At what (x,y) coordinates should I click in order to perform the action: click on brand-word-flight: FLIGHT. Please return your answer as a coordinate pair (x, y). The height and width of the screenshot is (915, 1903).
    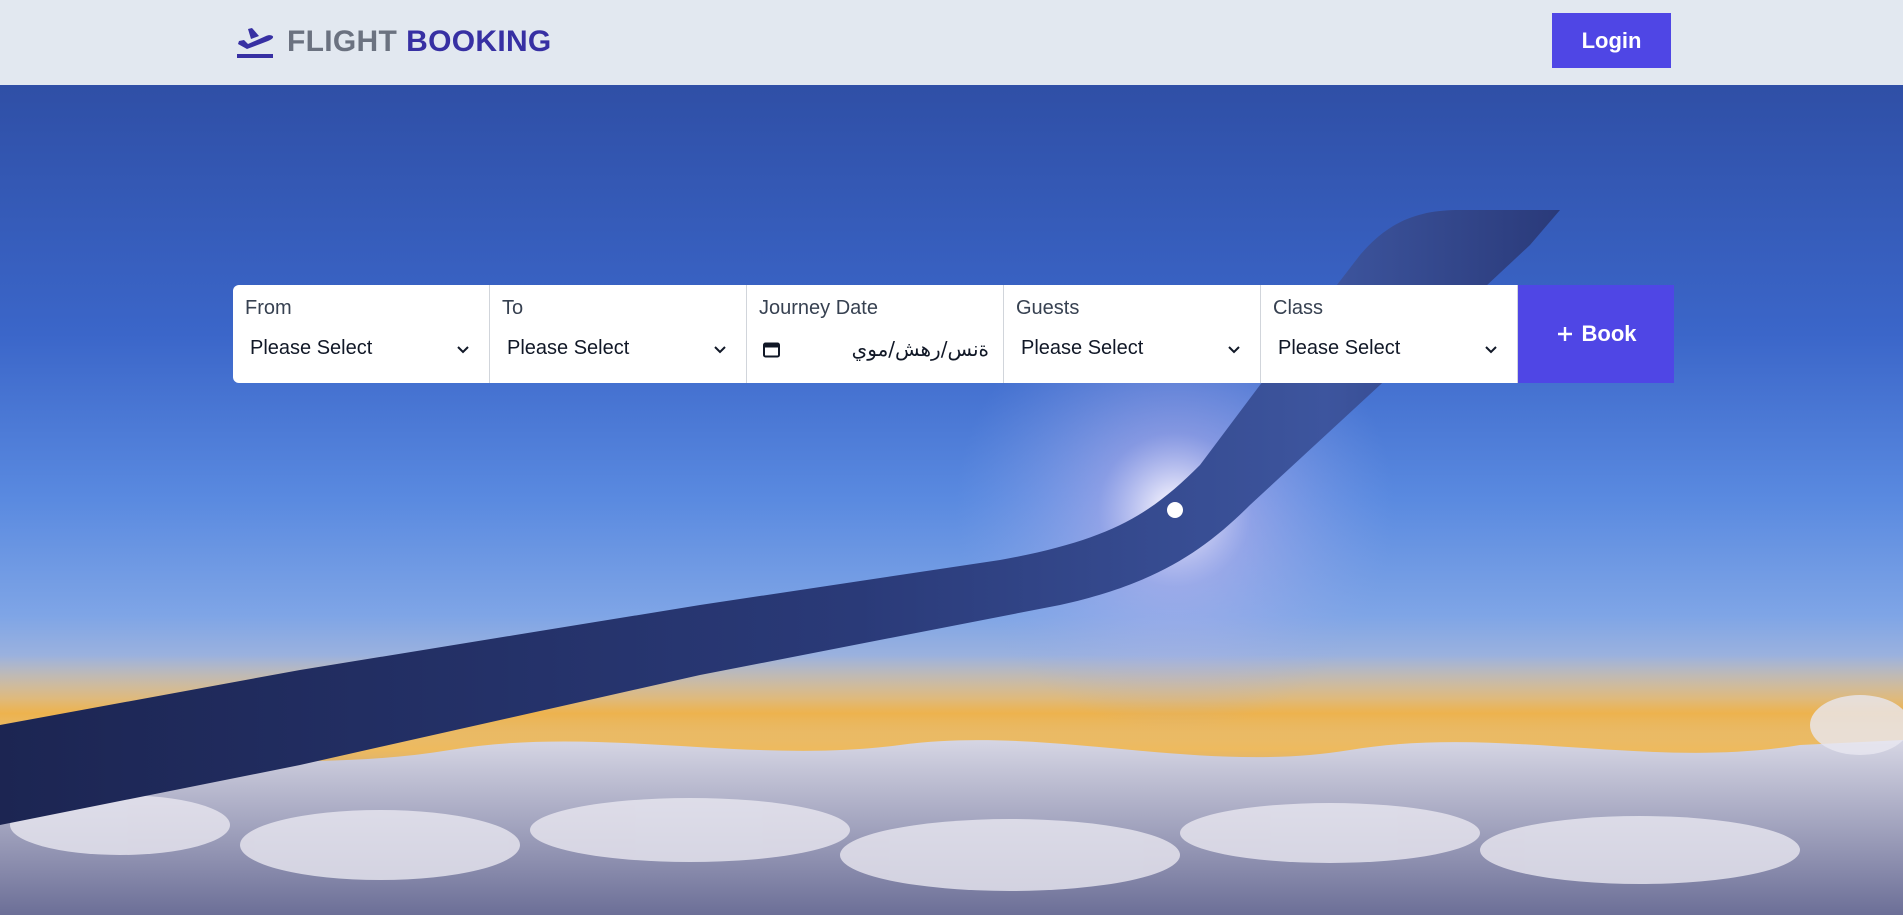
    Looking at the image, I should click on (342, 41).